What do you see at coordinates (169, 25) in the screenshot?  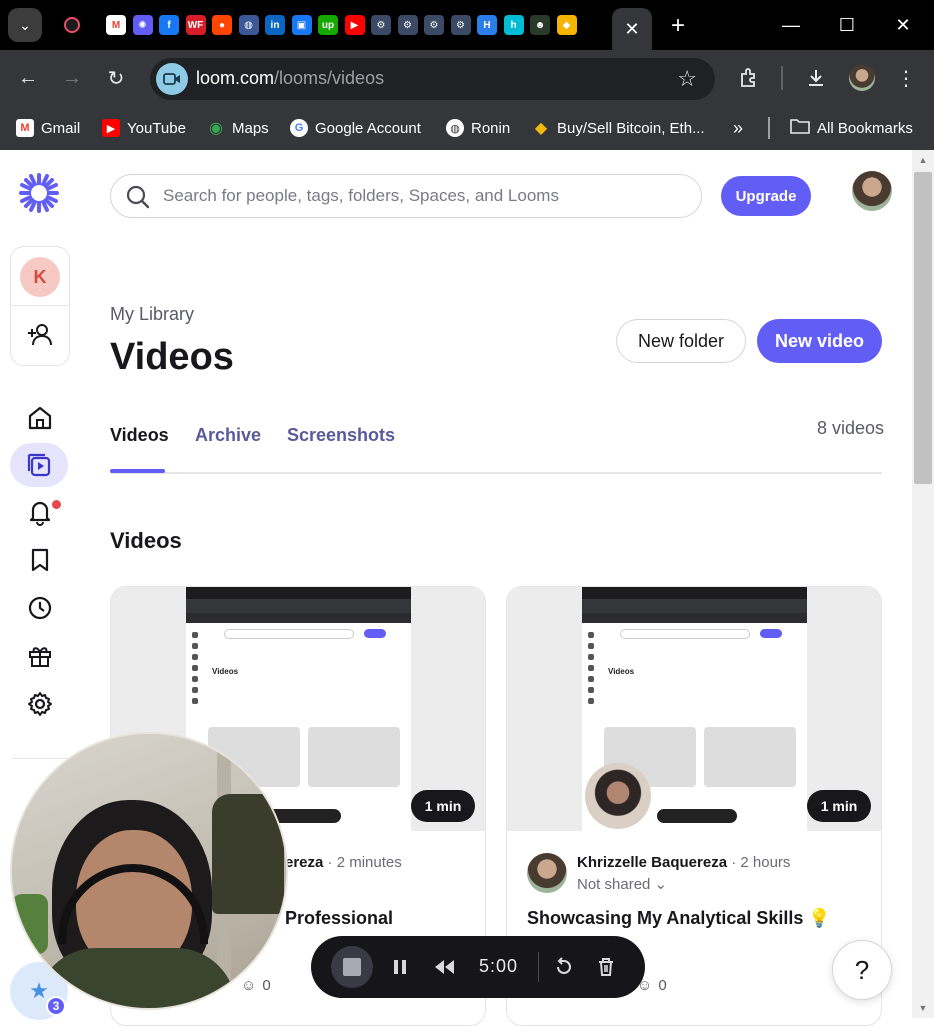 I see `facebook-icon: f` at bounding box center [169, 25].